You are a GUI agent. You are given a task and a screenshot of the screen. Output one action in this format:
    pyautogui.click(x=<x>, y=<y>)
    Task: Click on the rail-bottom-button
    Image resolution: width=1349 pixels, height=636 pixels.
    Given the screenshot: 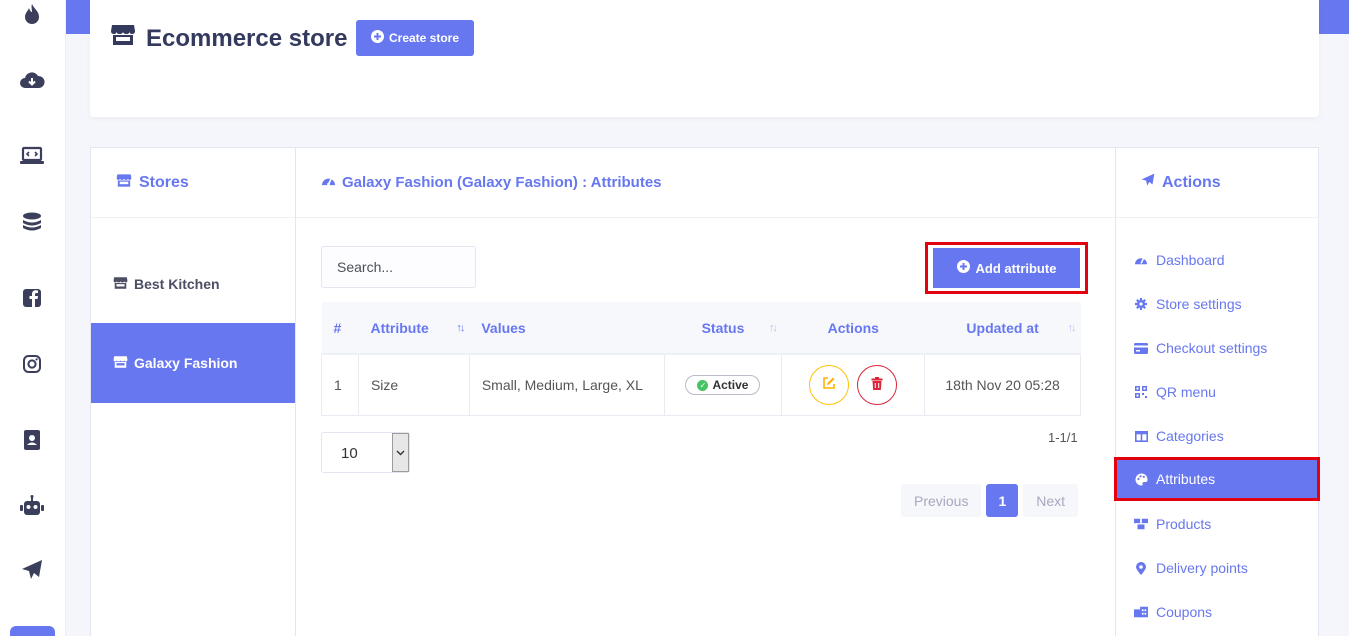 What is the action you would take?
    pyautogui.click(x=32, y=631)
    